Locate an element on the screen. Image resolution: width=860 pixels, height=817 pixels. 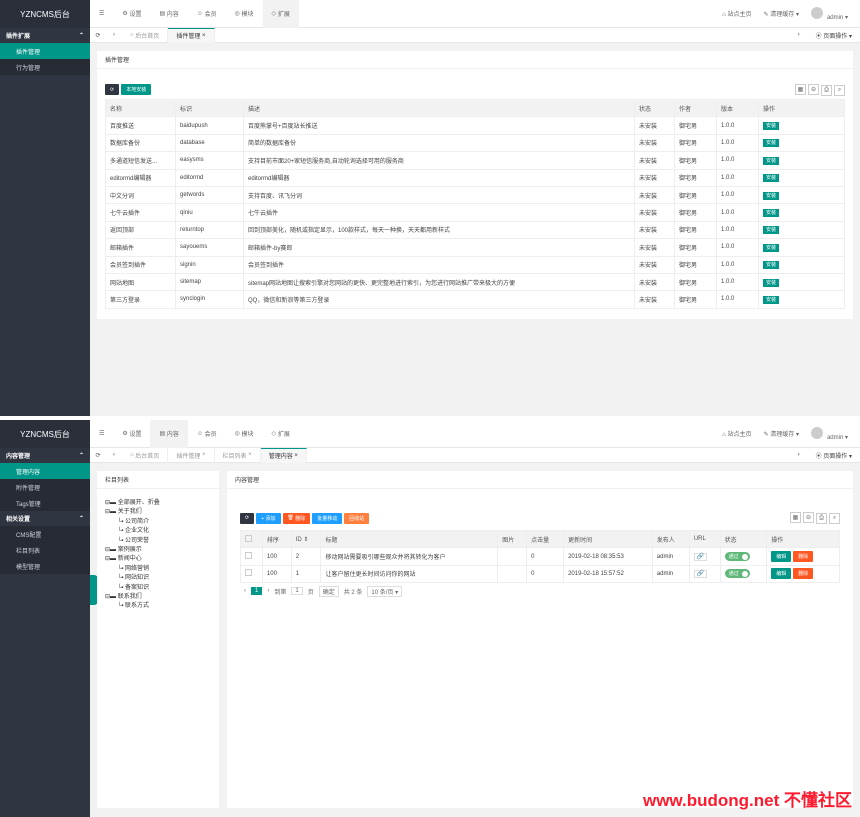
sidebar-item-behavior-management: 行为管理 is located at coordinates (45, 67).